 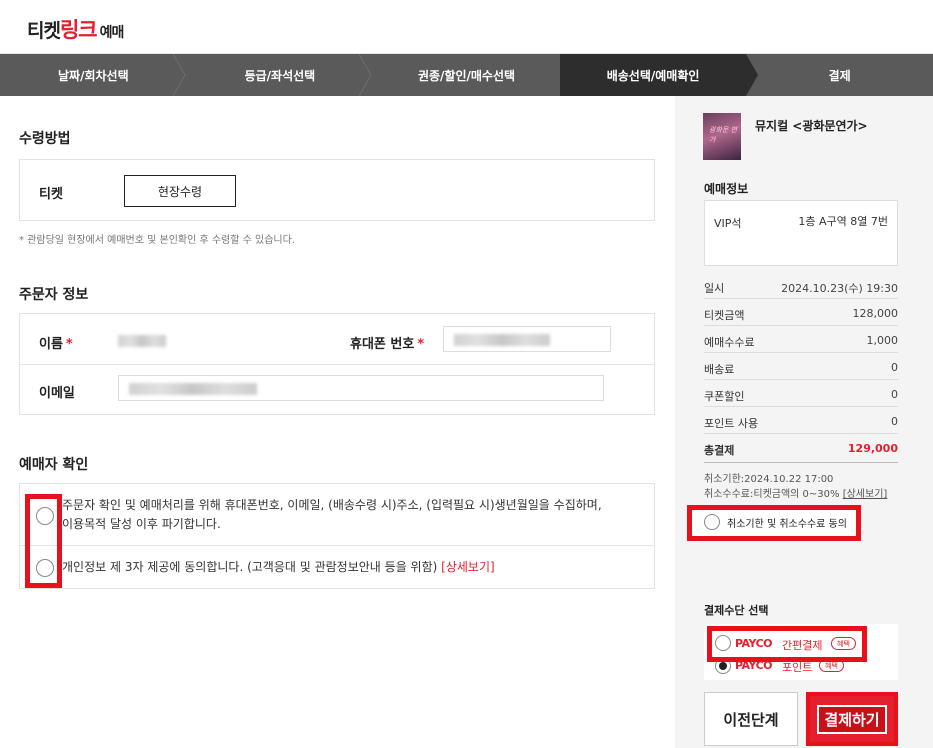 What do you see at coordinates (801, 341) in the screenshot?
I see `summary-row-booking-fee: 예매수수료 1,000` at bounding box center [801, 341].